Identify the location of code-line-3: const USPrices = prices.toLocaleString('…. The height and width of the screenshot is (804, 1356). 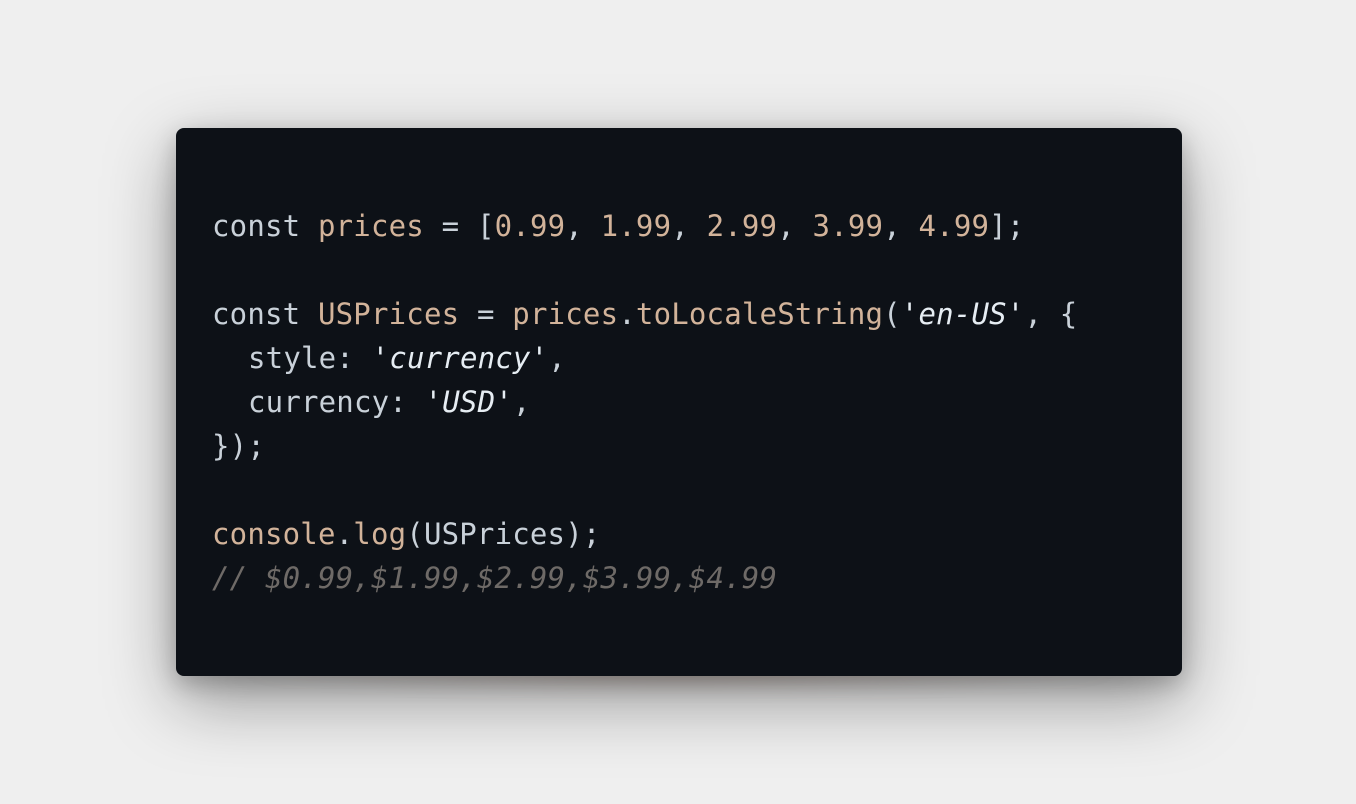
(644, 314).